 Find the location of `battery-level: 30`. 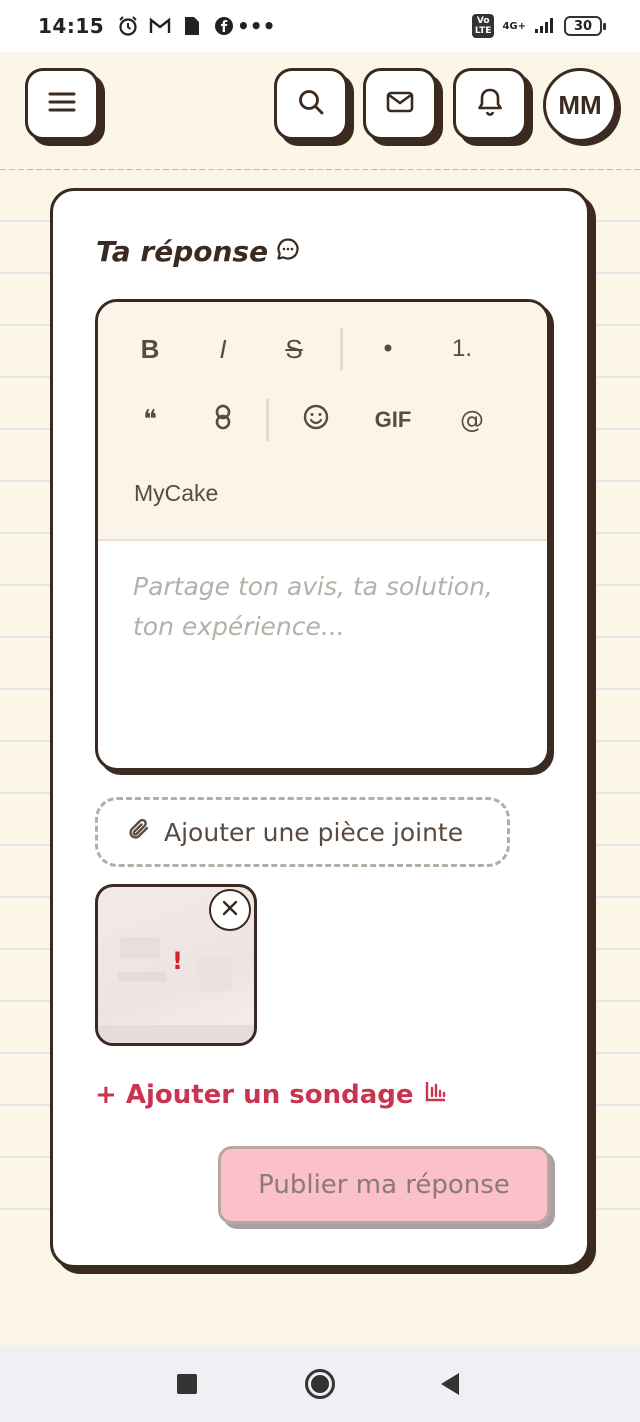

battery-level: 30 is located at coordinates (583, 26).